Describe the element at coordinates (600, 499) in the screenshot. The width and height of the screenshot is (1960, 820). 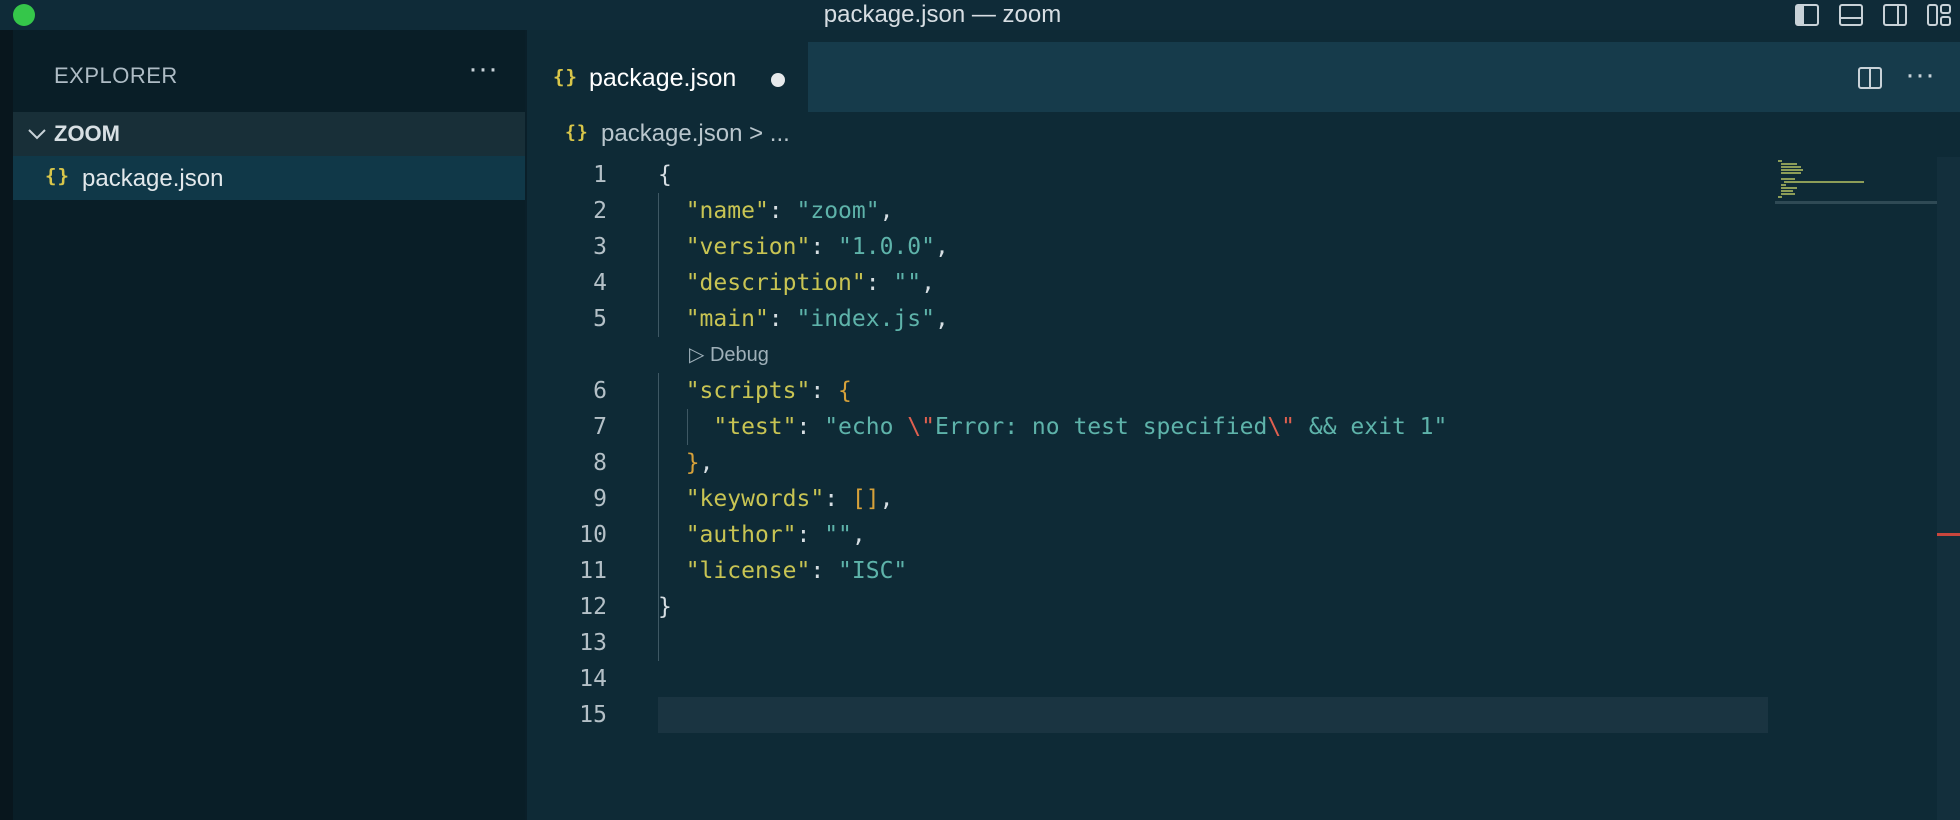
I see `line-number: 9` at that location.